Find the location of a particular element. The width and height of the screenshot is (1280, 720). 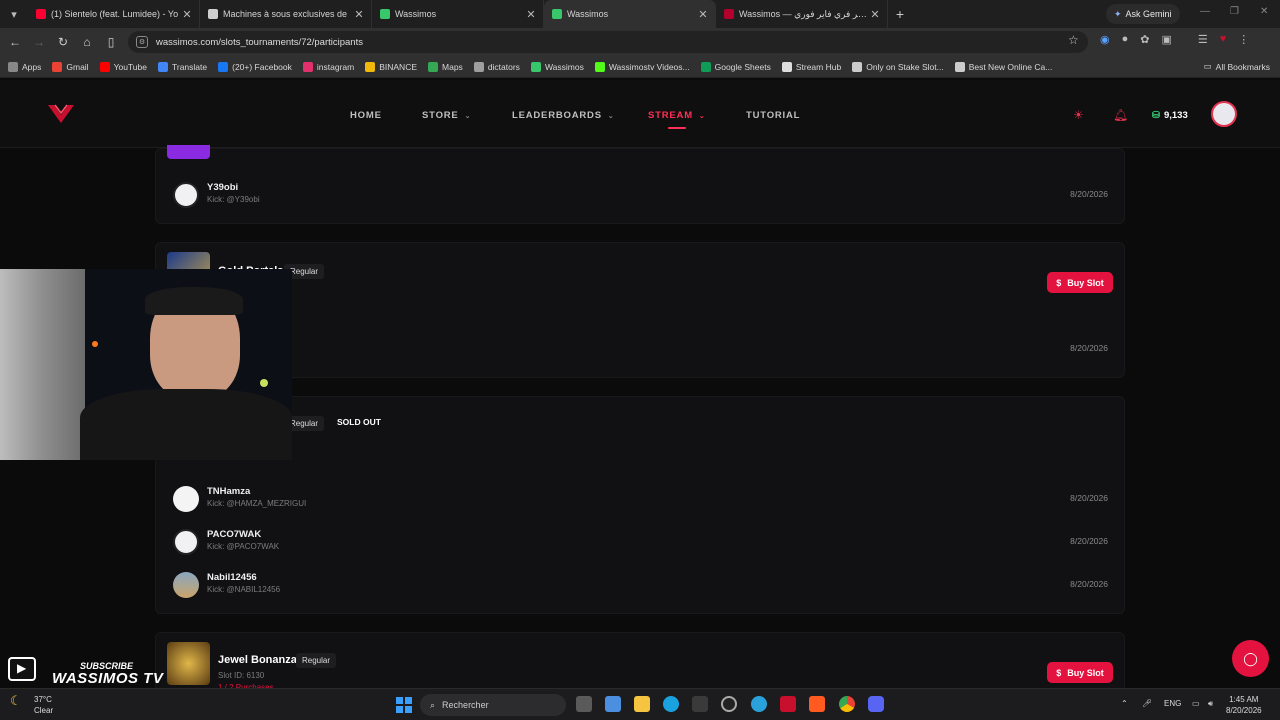

bookmark-item: Apps is located at coordinates (24, 66).